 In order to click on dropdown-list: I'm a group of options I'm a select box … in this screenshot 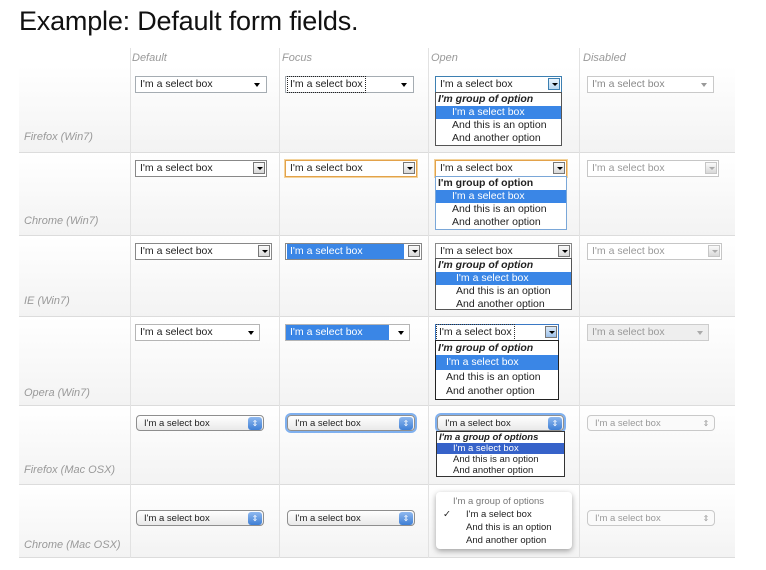, I will do `click(500, 454)`.